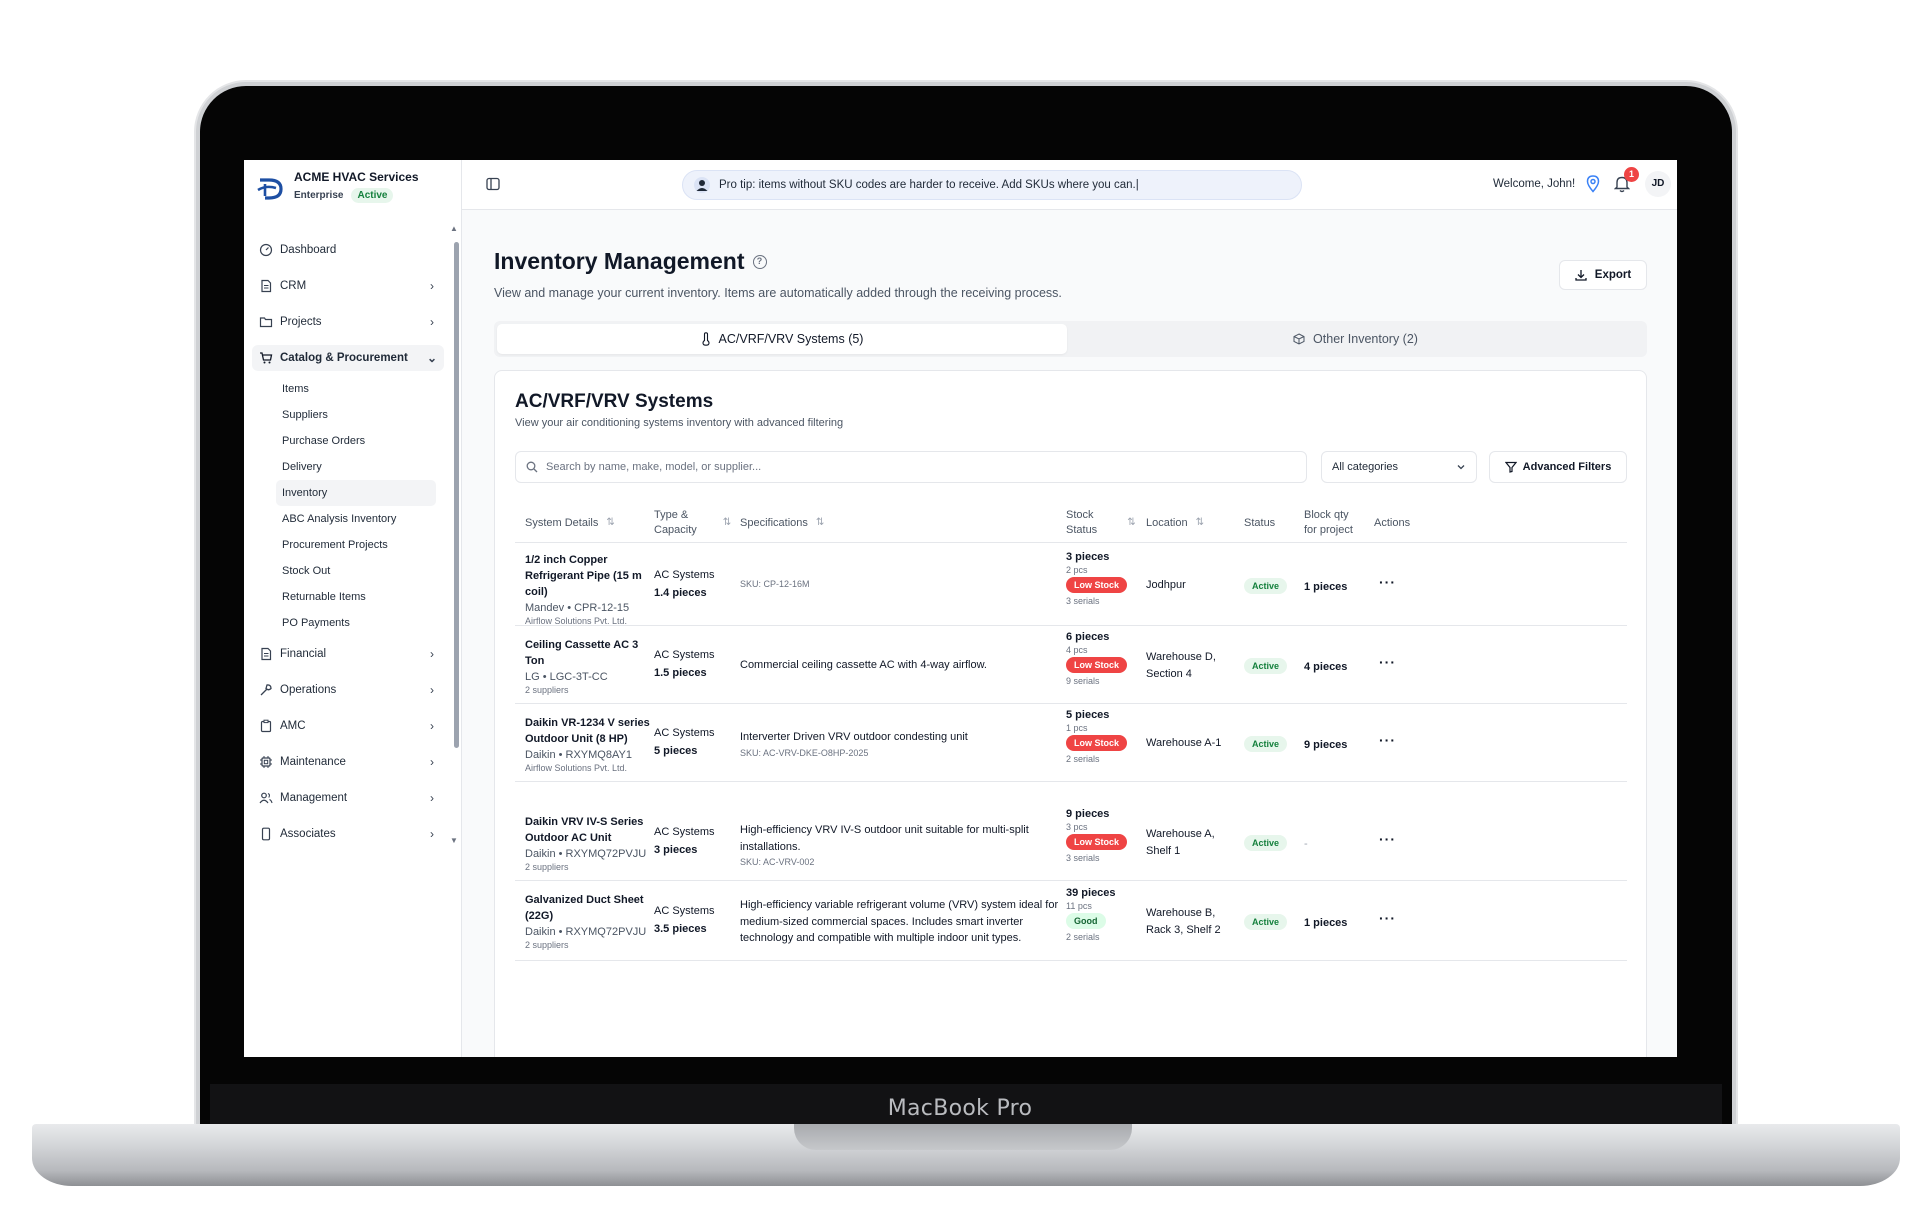 This screenshot has height=1221, width=1920. What do you see at coordinates (1658, 184) in the screenshot?
I see `user-avatar: JD` at bounding box center [1658, 184].